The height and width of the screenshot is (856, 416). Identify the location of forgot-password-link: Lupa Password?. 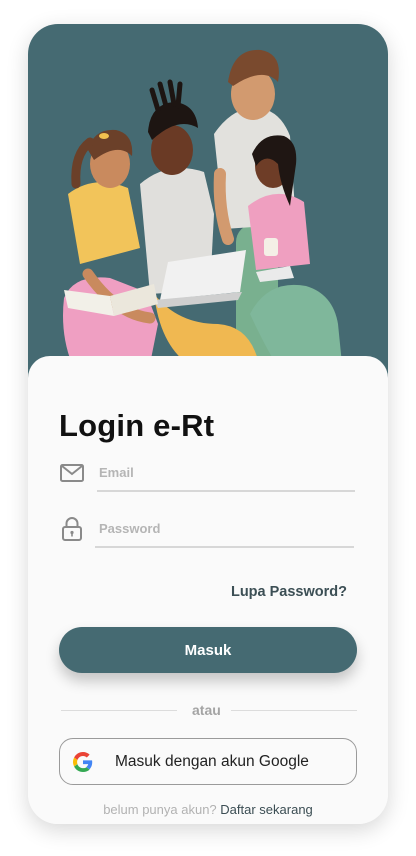
(289, 592).